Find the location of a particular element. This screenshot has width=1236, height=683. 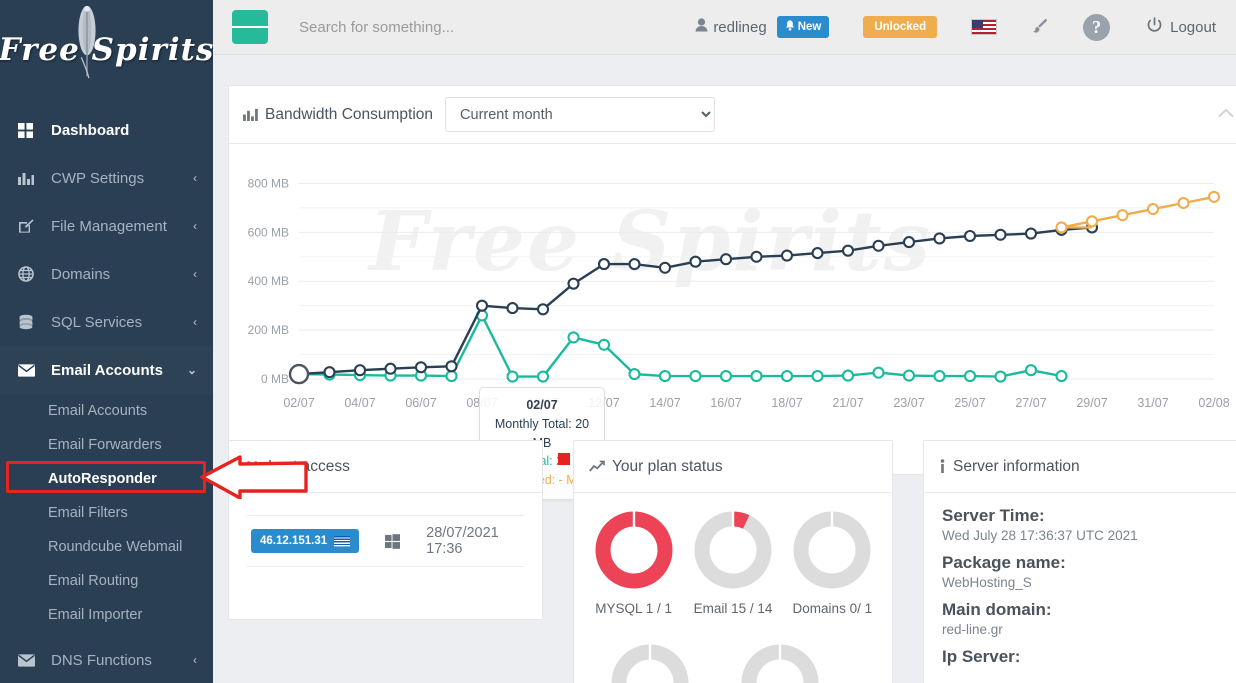

submenu-item-roundcube-webmail: Roundcube Webmail is located at coordinates (106, 547).